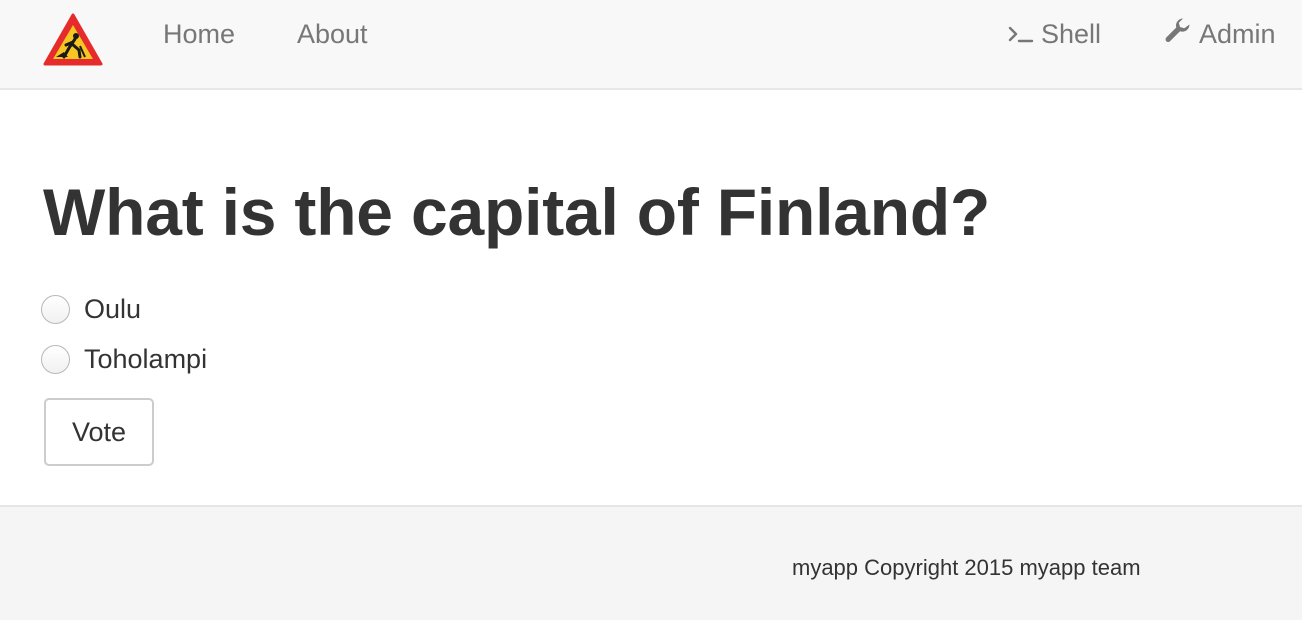 The image size is (1302, 620). What do you see at coordinates (1021, 36) in the screenshot?
I see `terminal-prompt-icon` at bounding box center [1021, 36].